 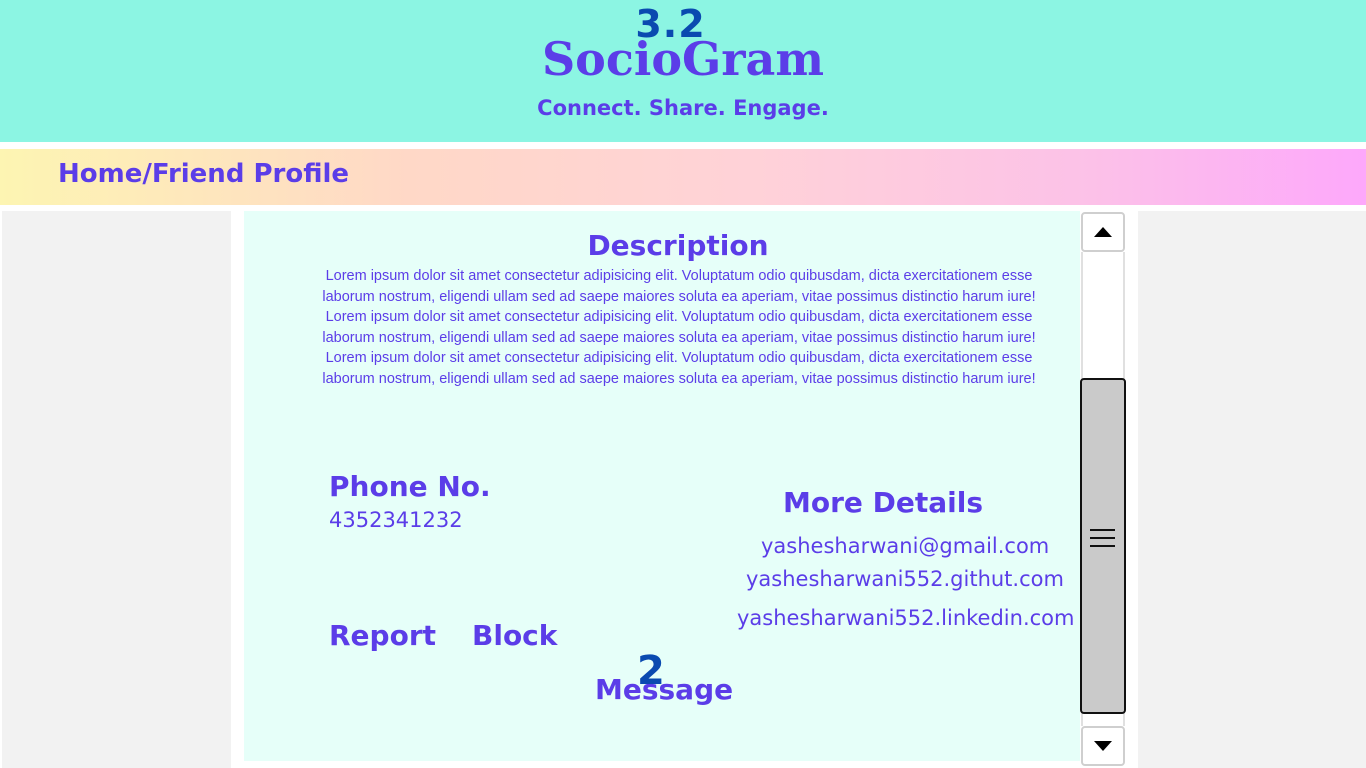 I want to click on description-title: Description, so click(x=678, y=245).